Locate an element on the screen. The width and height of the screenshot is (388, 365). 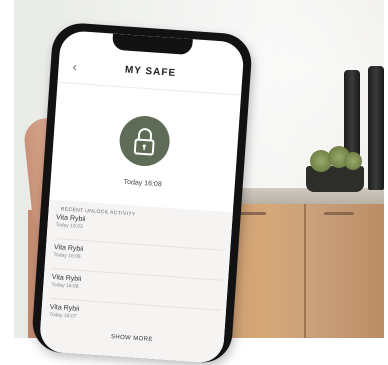
cabinet-divider is located at coordinates (305, 271).